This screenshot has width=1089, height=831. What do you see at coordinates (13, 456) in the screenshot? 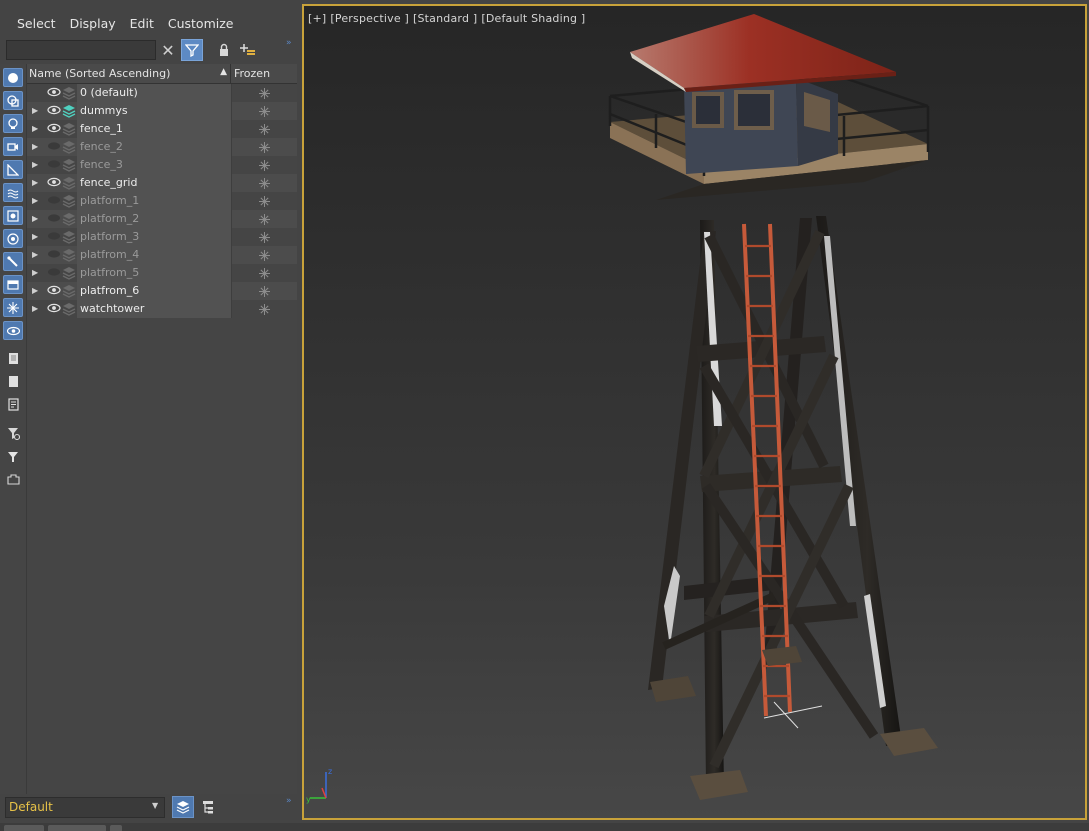
I see `filter-funnel-icon` at bounding box center [13, 456].